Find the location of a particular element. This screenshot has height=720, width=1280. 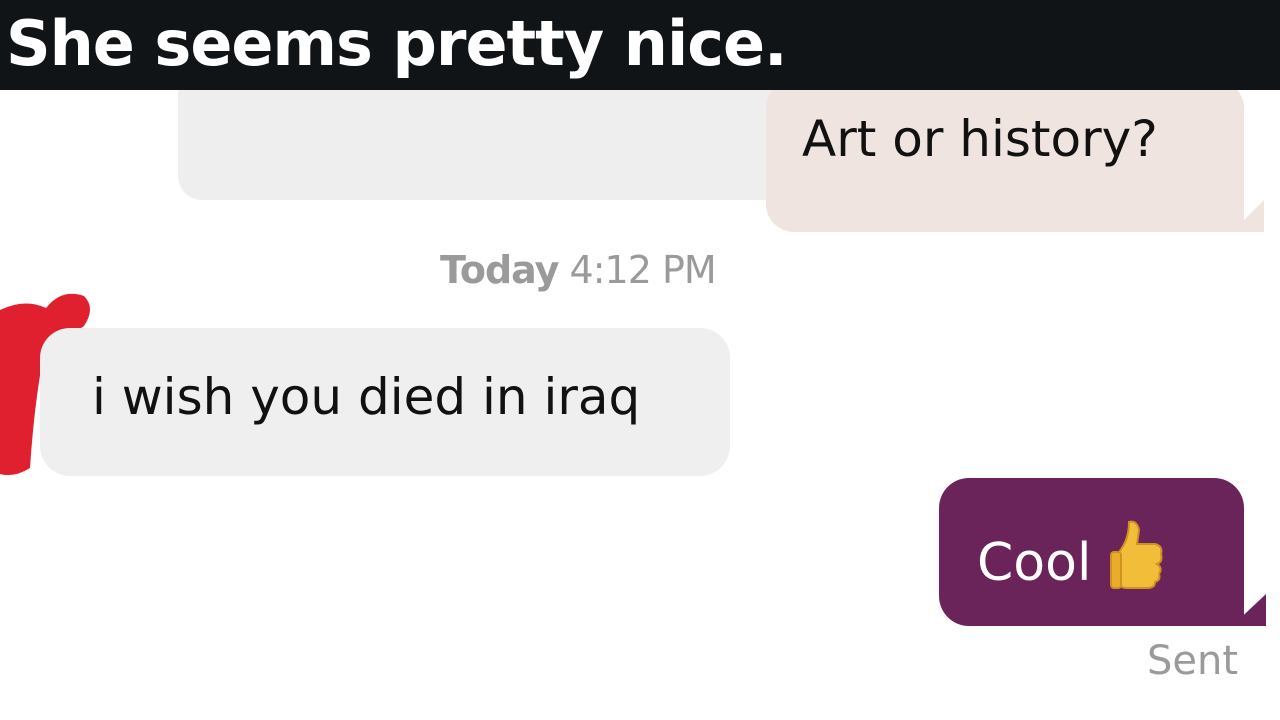

delivery-status: Sent is located at coordinates (1193, 661).